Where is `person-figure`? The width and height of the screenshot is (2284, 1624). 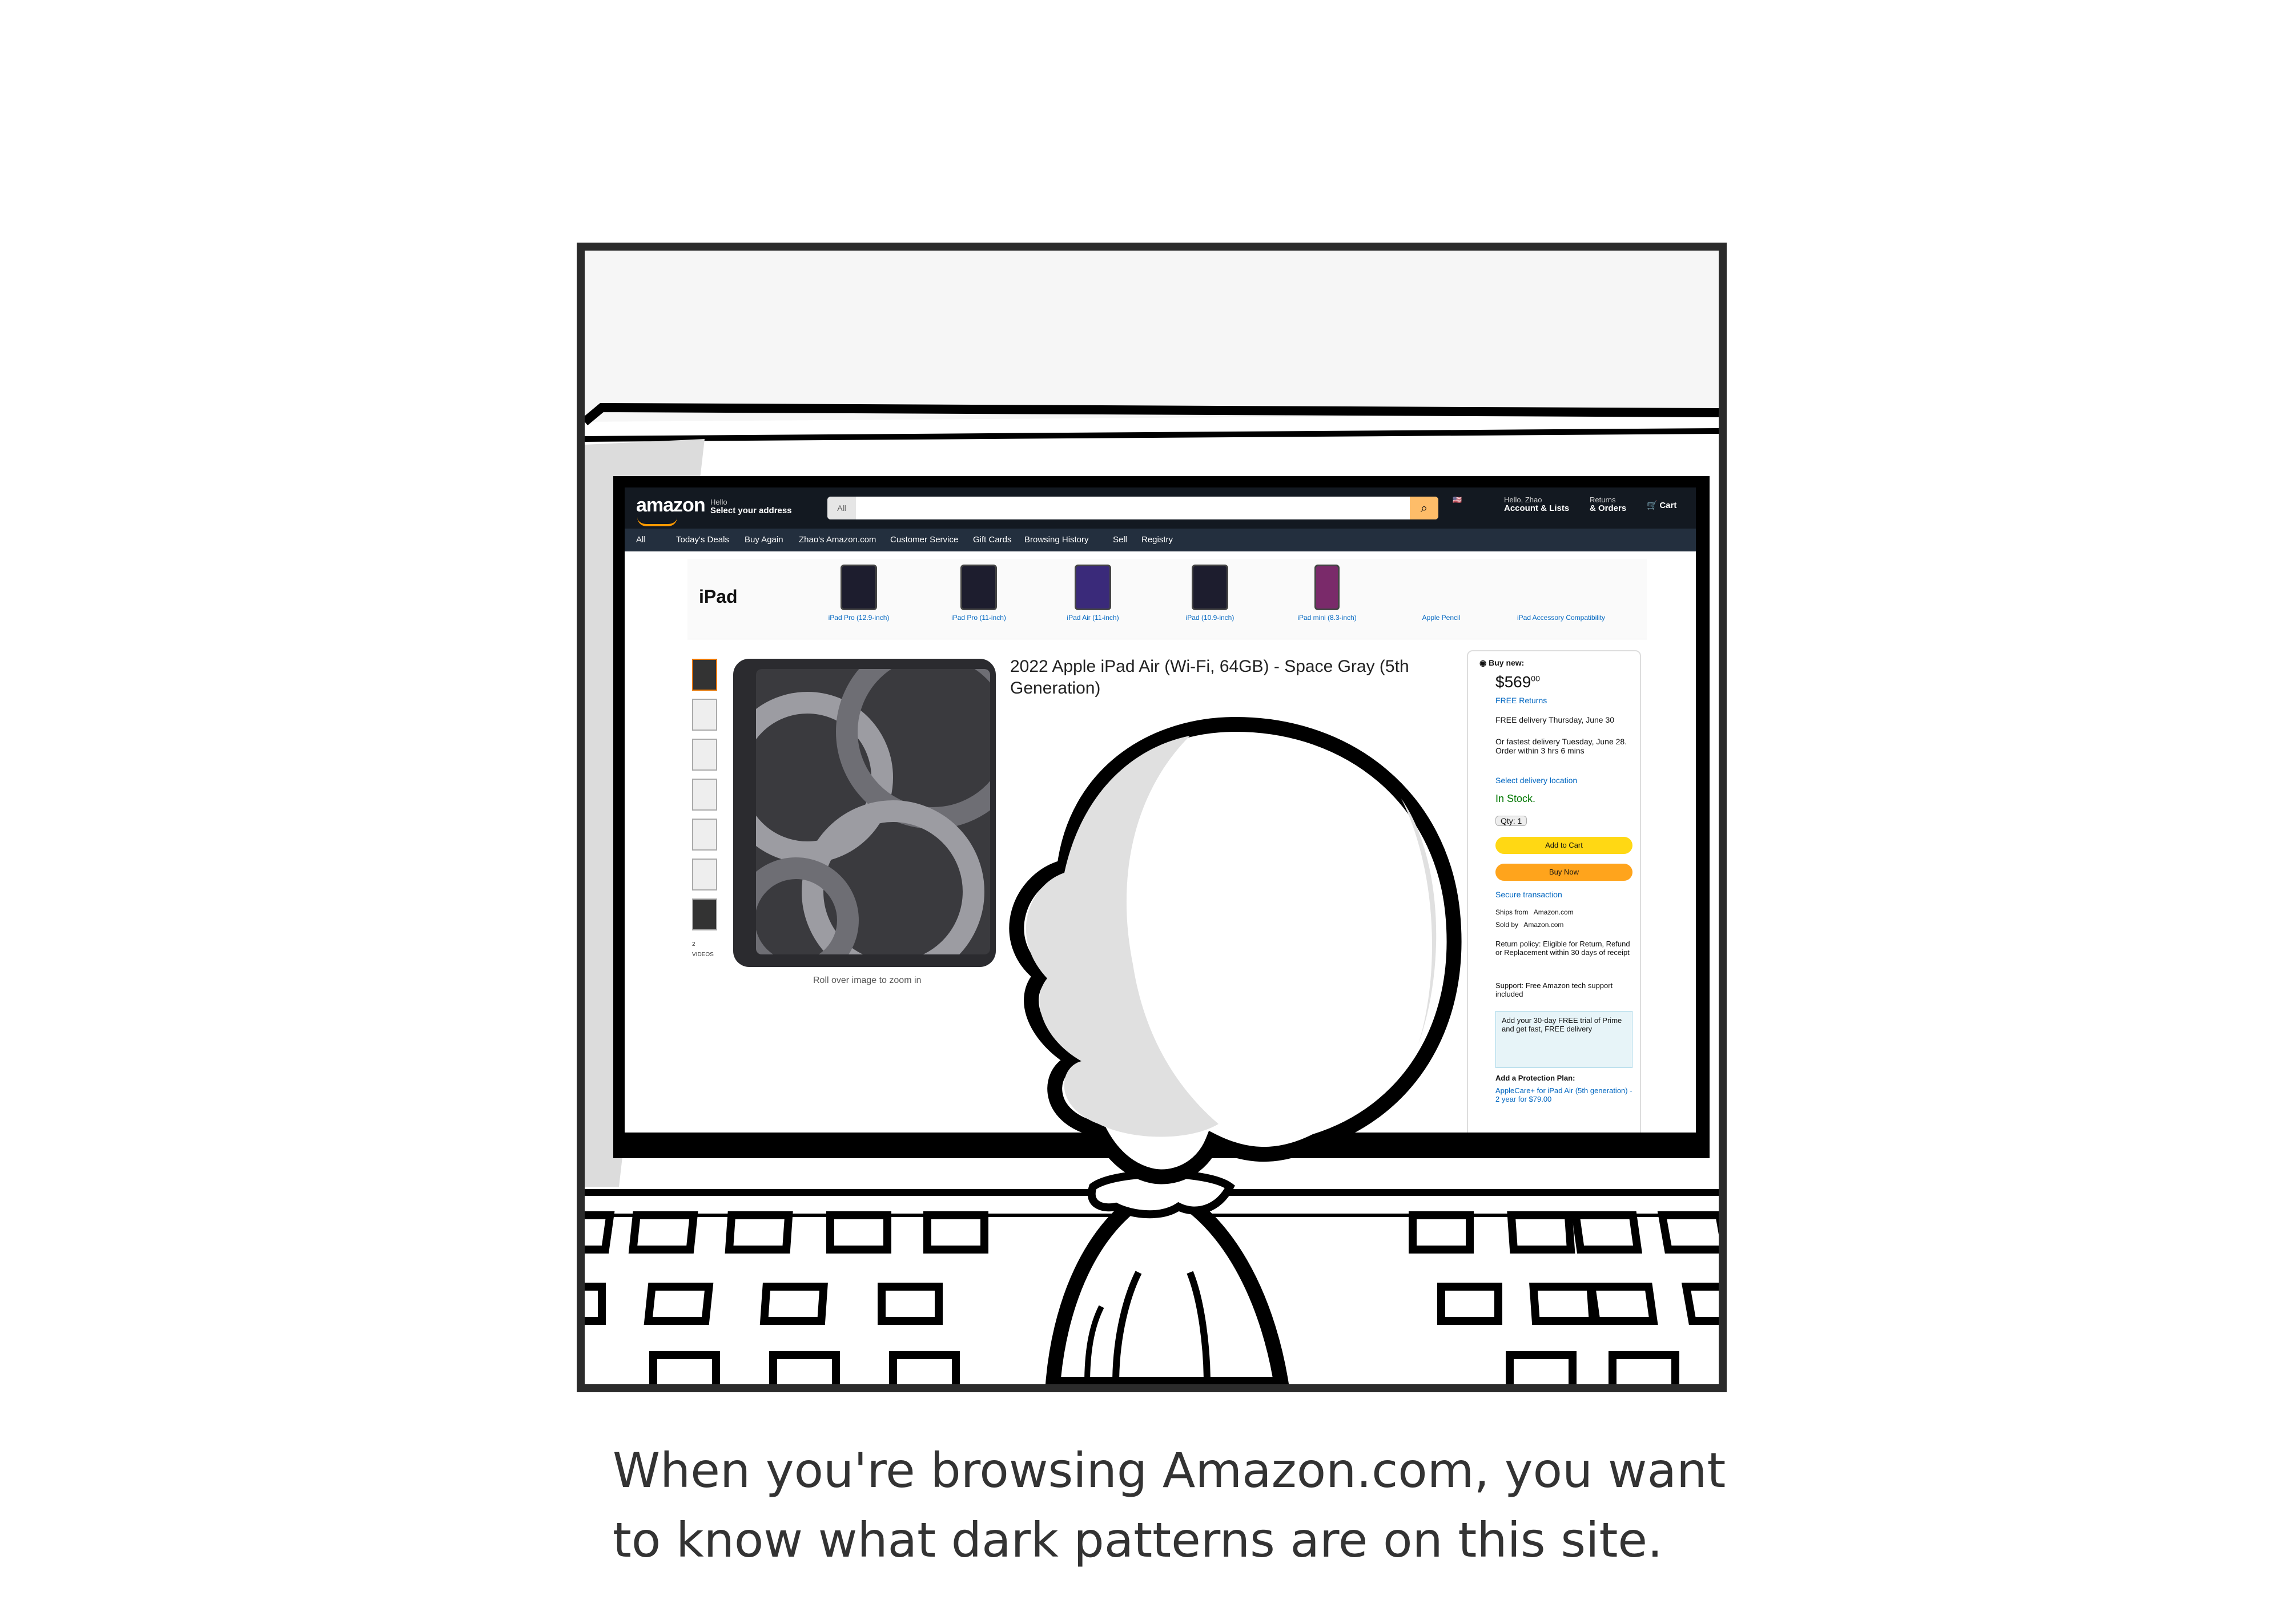 person-figure is located at coordinates (1235, 1050).